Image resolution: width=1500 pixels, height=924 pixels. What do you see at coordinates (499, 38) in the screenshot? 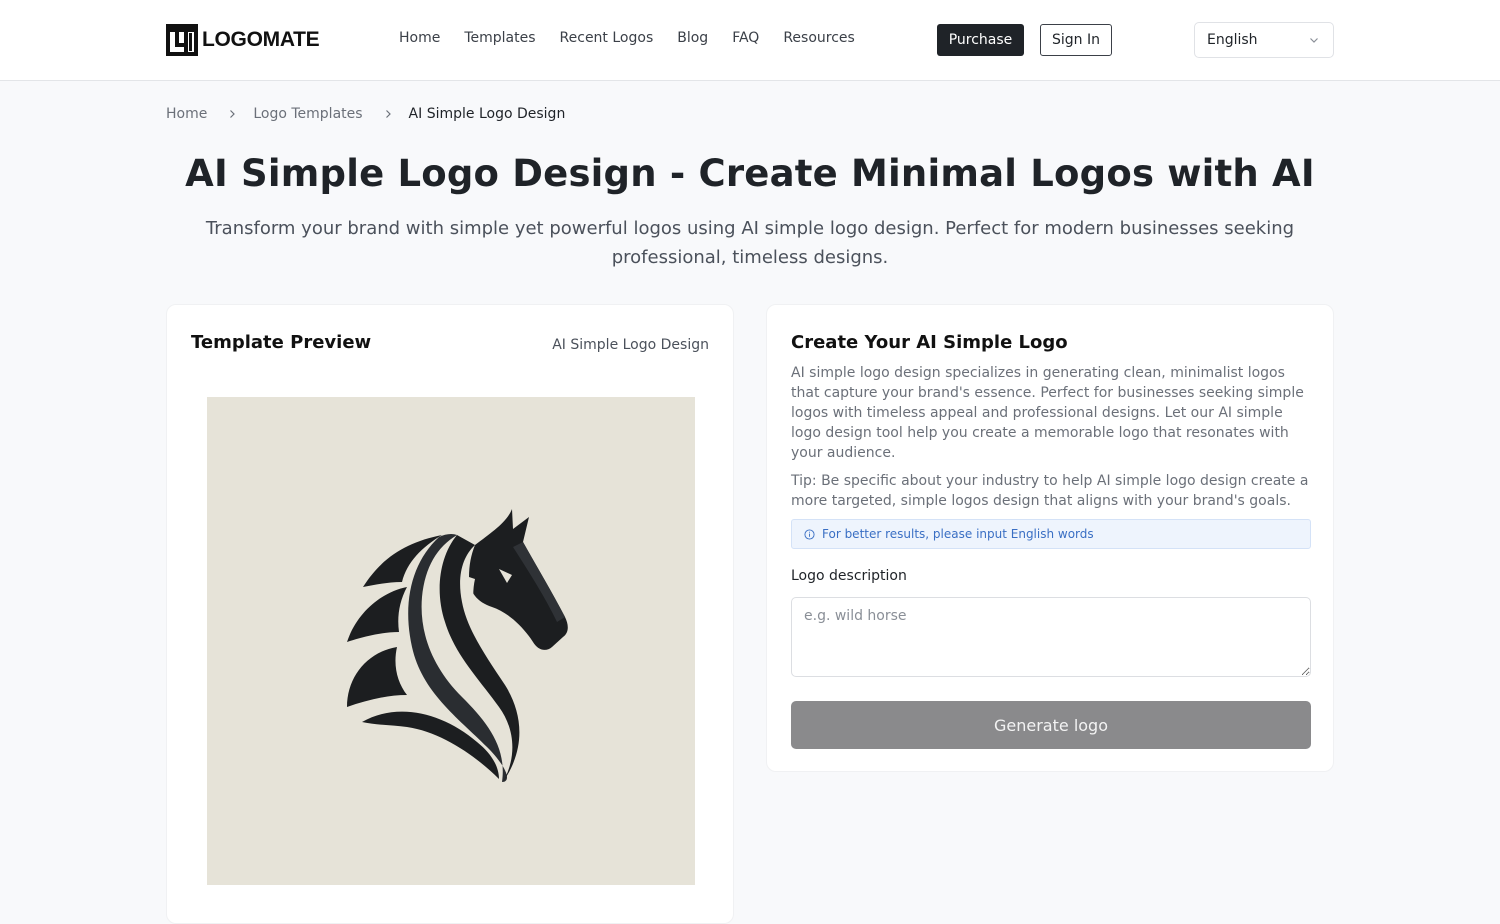
I see `nav-templates: Templates` at bounding box center [499, 38].